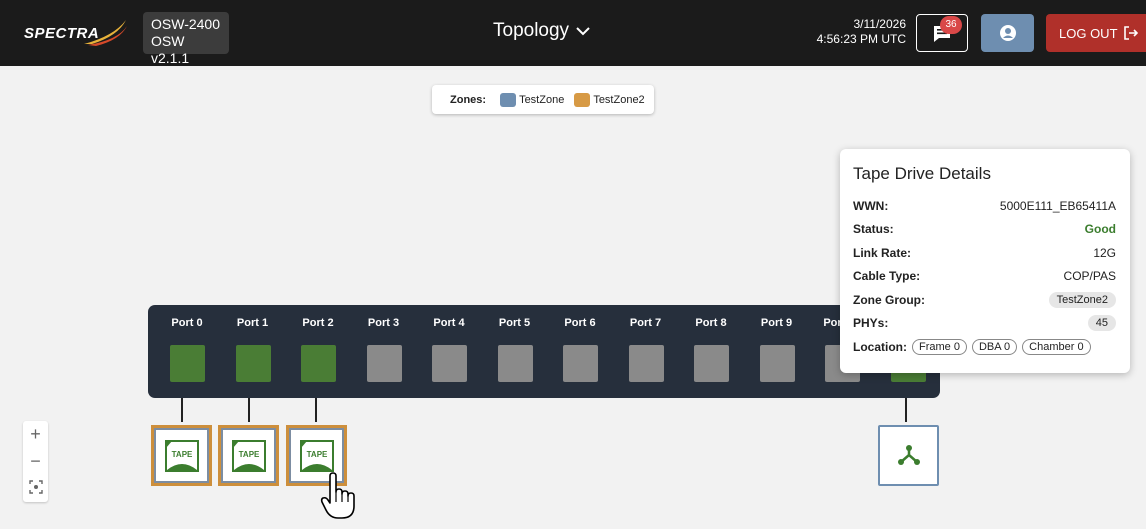 Image resolution: width=1146 pixels, height=529 pixels. Describe the element at coordinates (984, 230) in the screenshot. I see `details-row-status: Status: Good` at that location.